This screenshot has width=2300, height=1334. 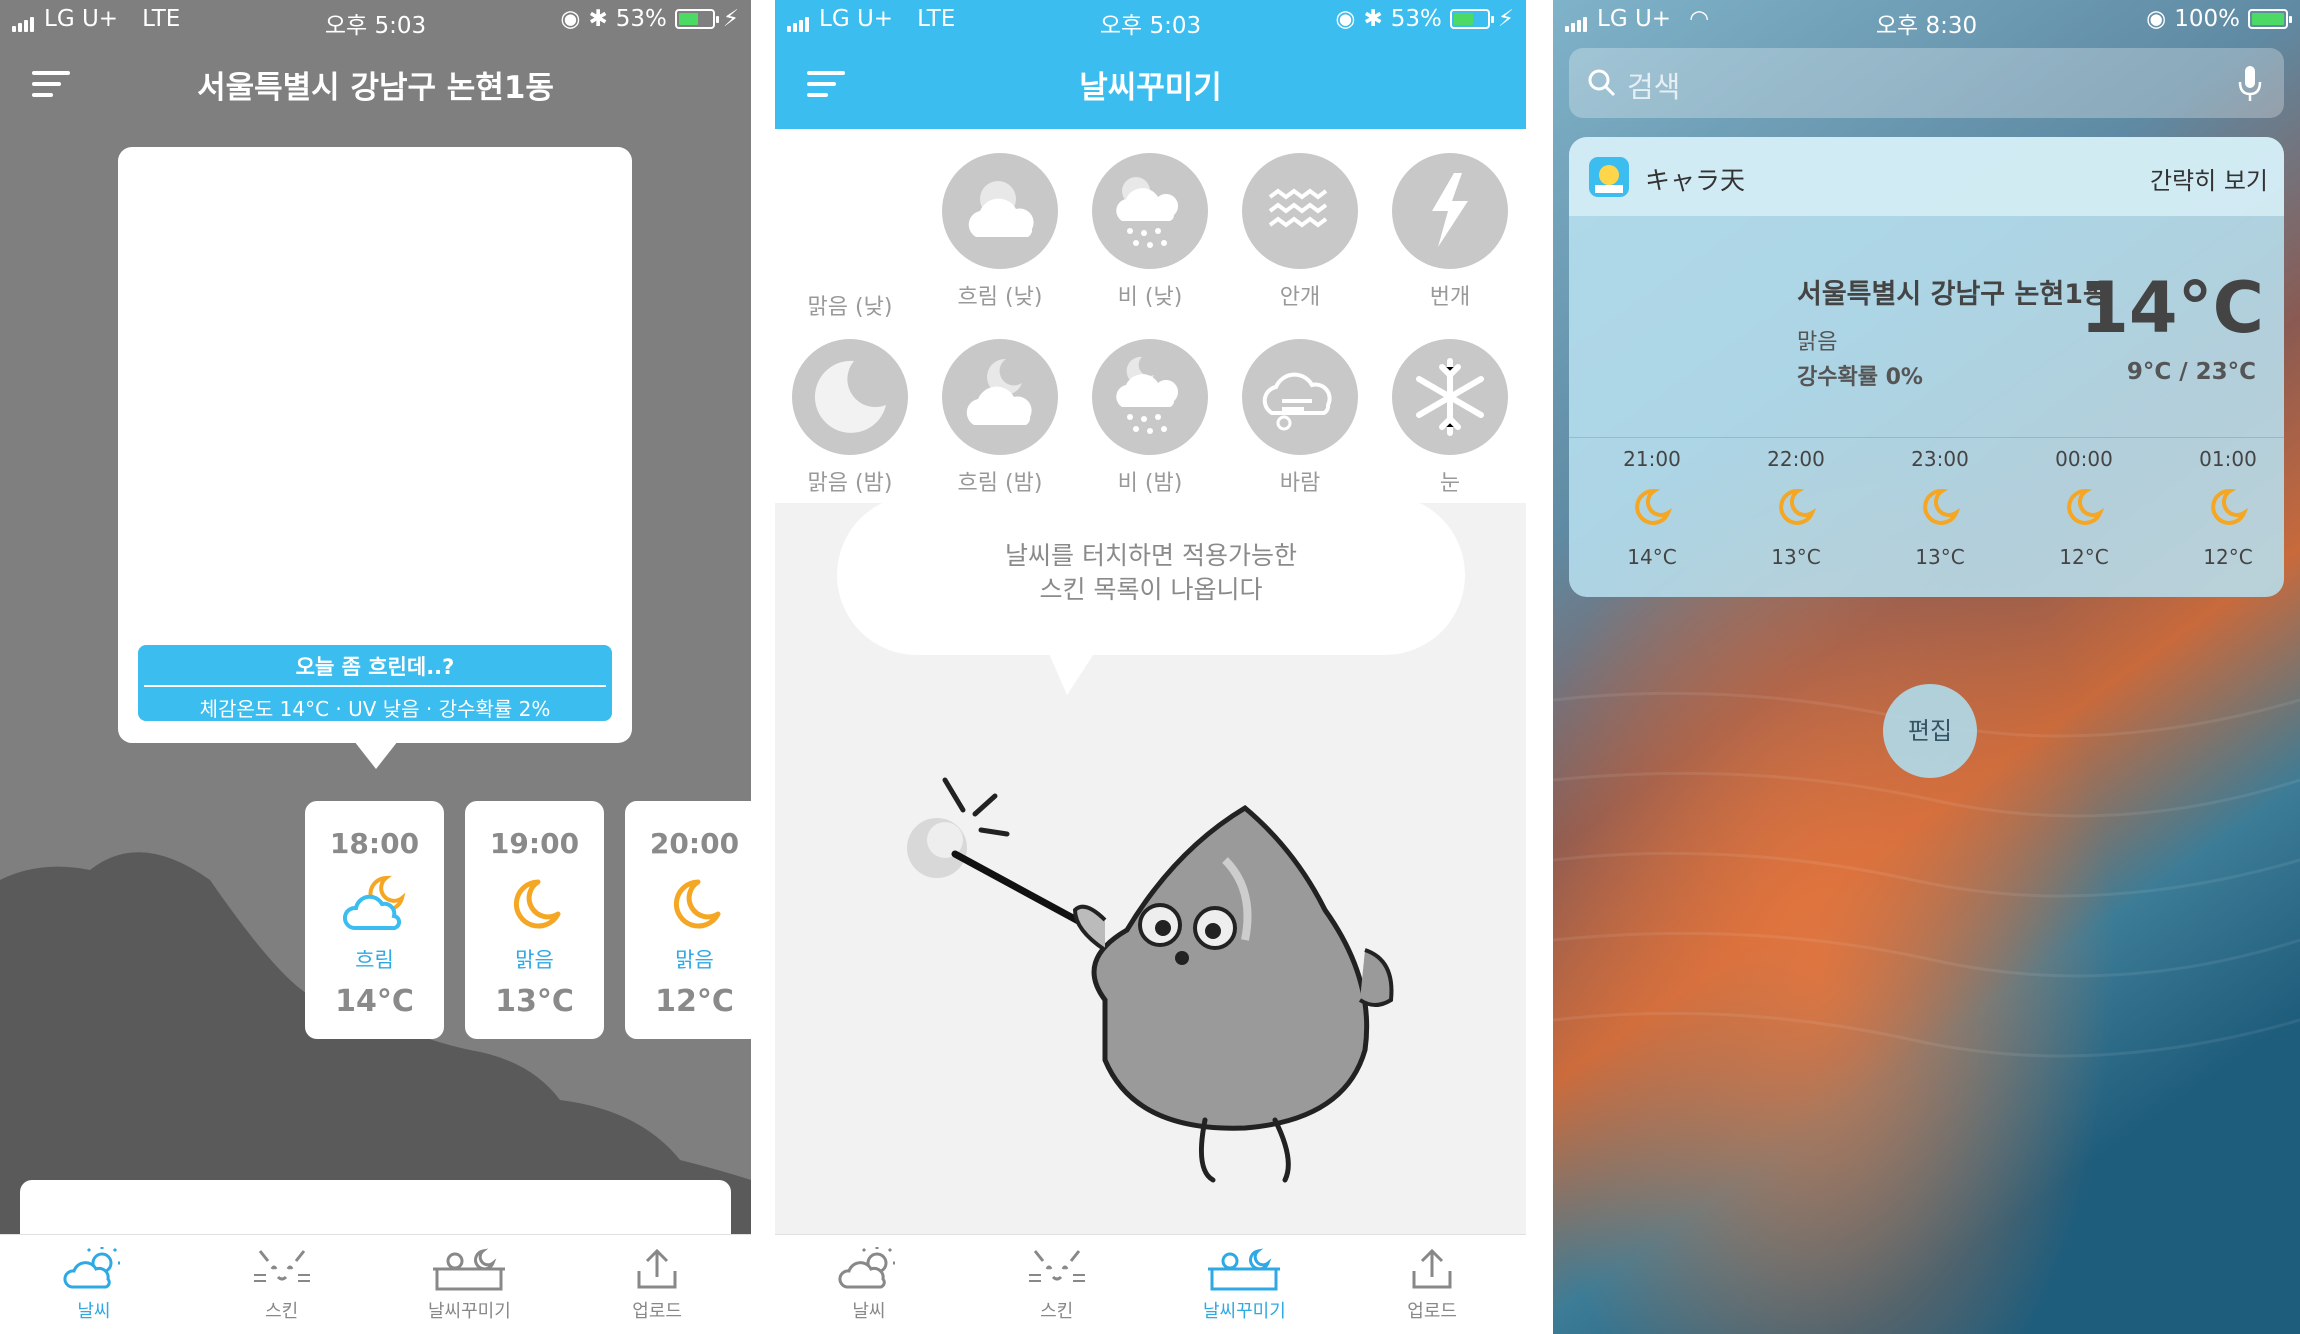 I want to click on status-bar: LG U+ ◠ 오후 8:30 ◉ 100%, so click(x=1926, y=20).